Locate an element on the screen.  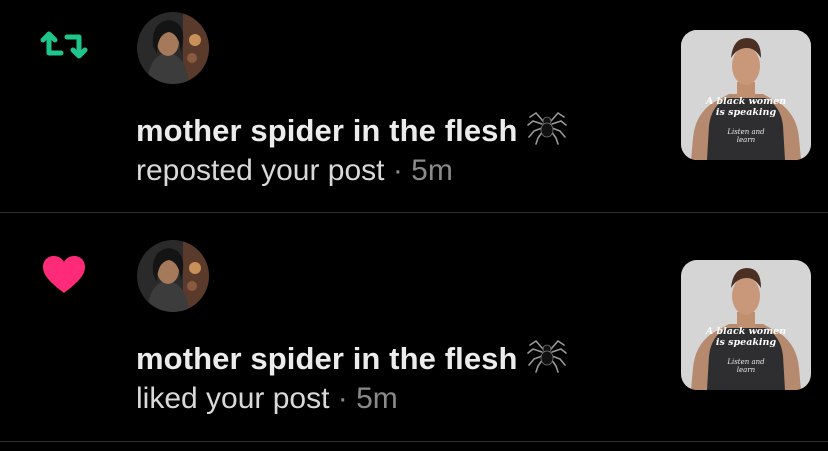
notification-action: reposted your post · 5m is located at coordinates (294, 171).